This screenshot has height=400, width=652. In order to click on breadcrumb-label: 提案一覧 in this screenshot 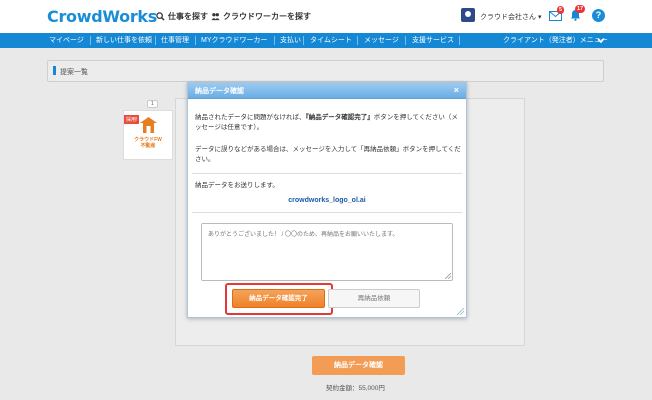, I will do `click(74, 72)`.